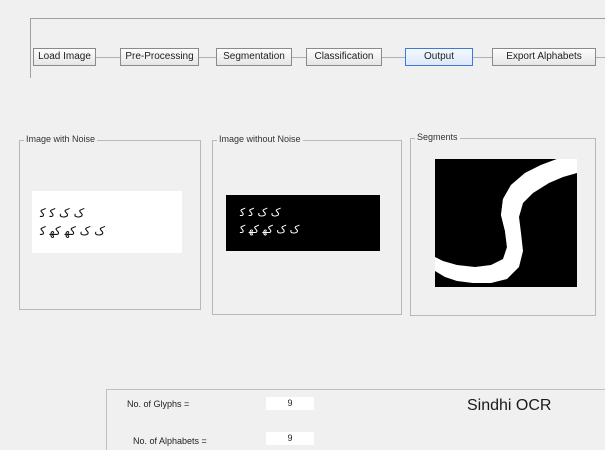 The width and height of the screenshot is (605, 450). What do you see at coordinates (260, 212) in the screenshot?
I see `clean-image-line-1: ﮎ ﮎ ﮐ ﮐ` at bounding box center [260, 212].